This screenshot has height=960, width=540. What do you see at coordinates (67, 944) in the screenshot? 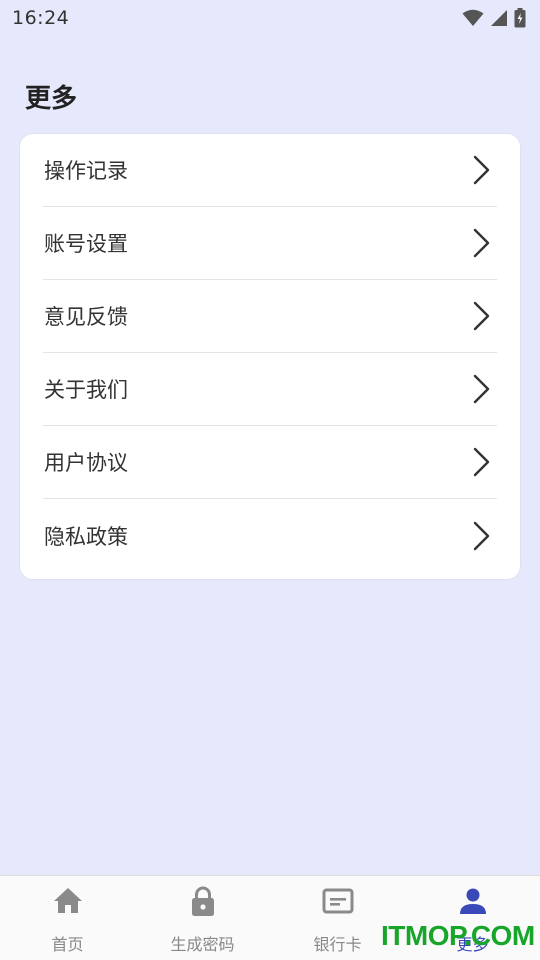
I see `tab-label: 首页` at bounding box center [67, 944].